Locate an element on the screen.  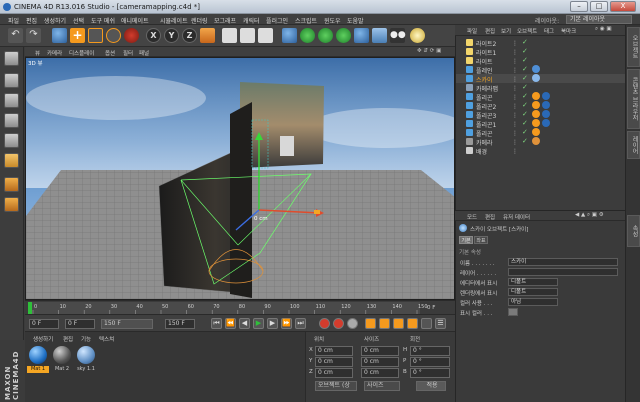
attr-menu-edit: 편집 is located at coordinates (490, 217).